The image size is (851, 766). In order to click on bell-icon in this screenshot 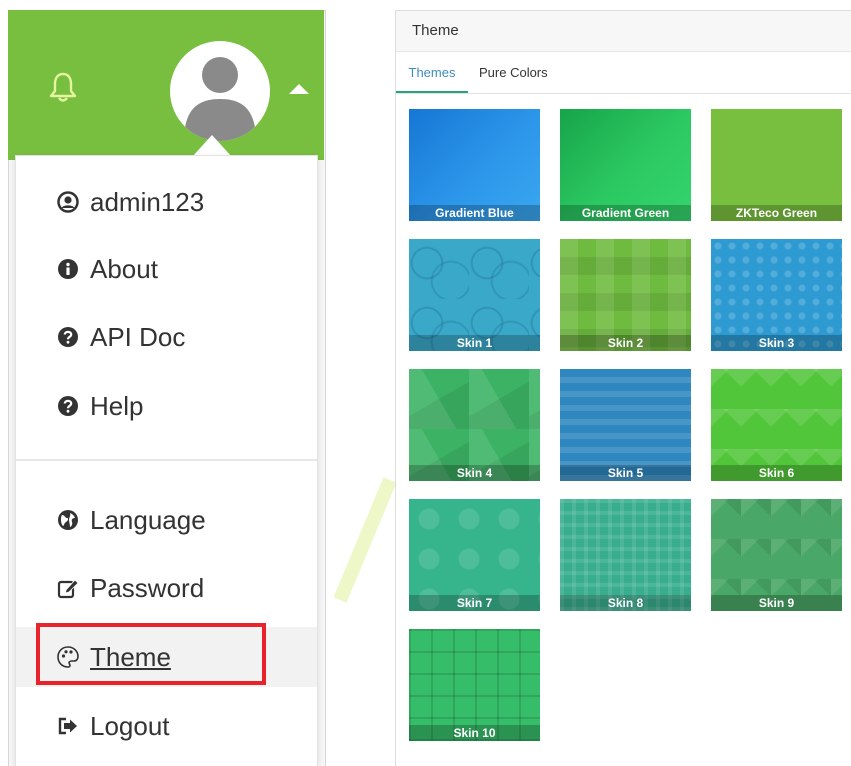, I will do `click(63, 87)`.